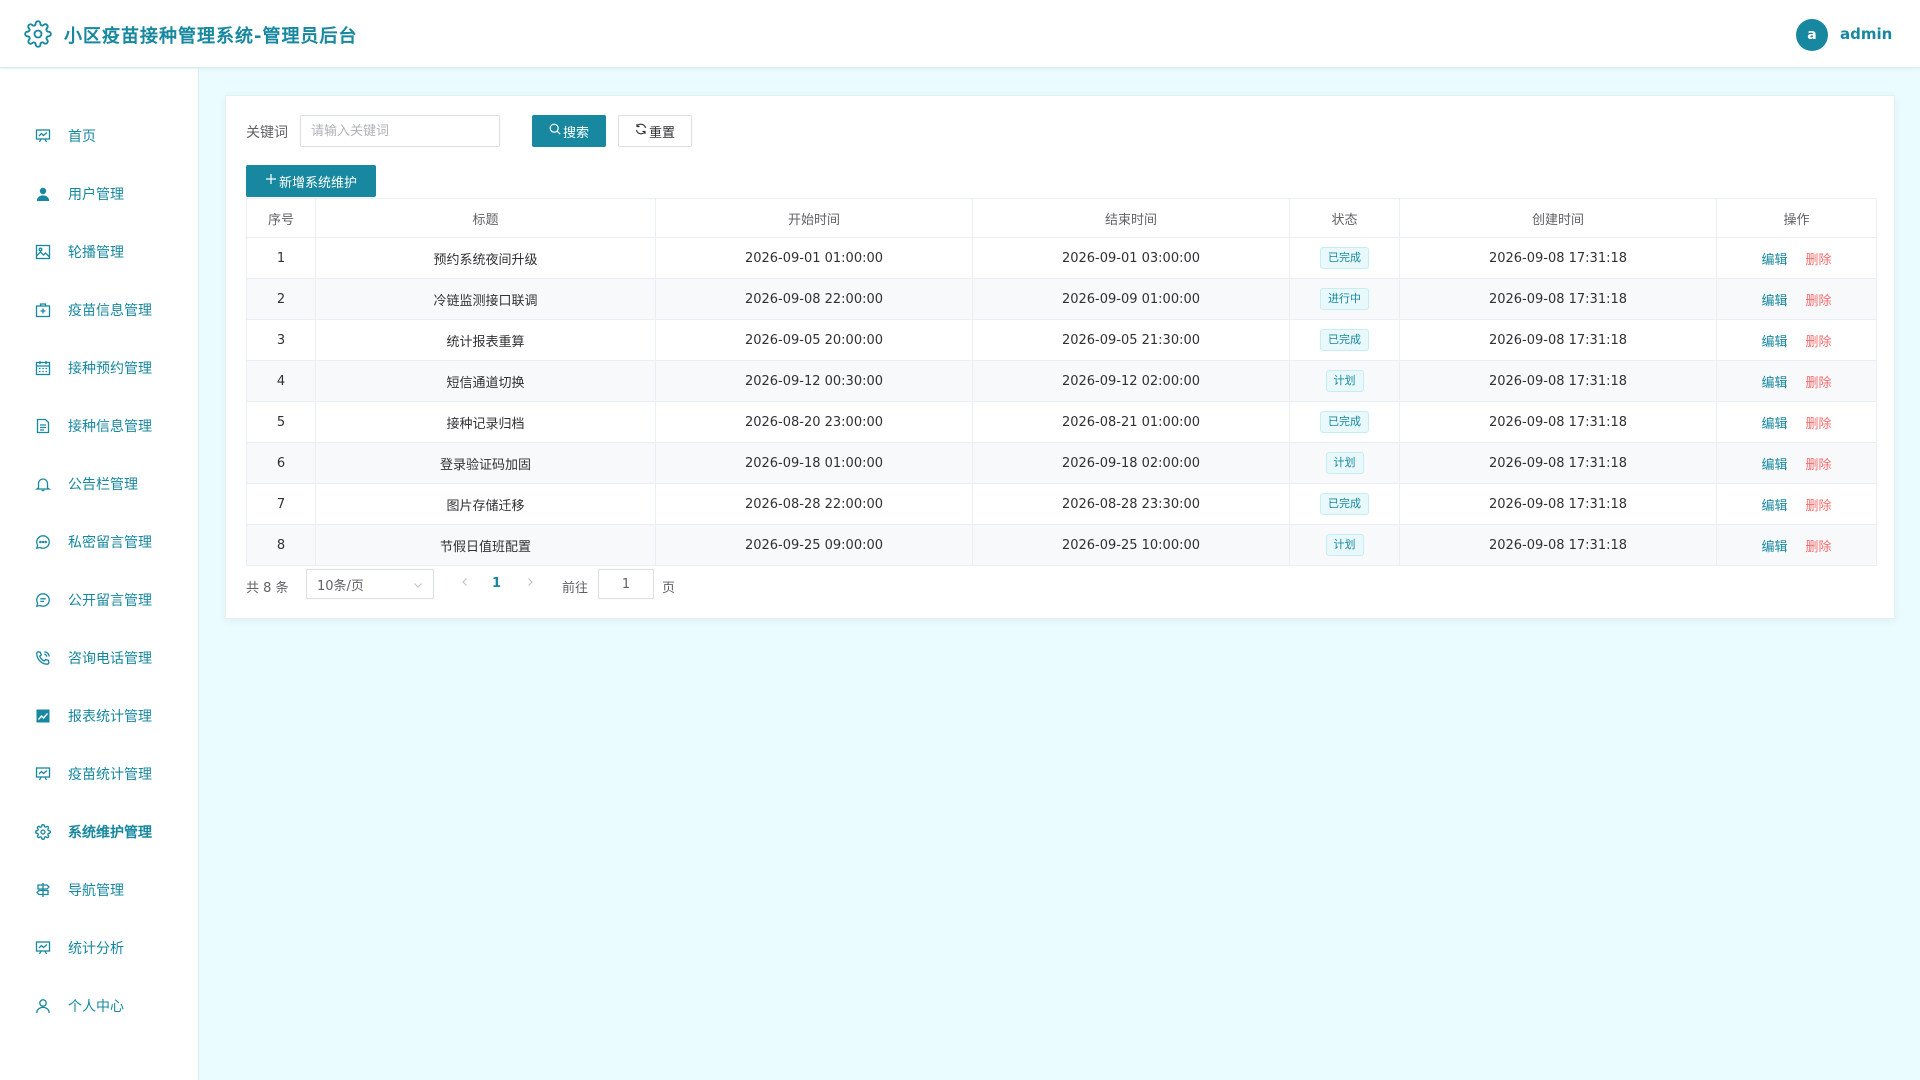 The height and width of the screenshot is (1080, 1920). I want to click on sidebar-item-appointments: 接种预约管理, so click(99, 368).